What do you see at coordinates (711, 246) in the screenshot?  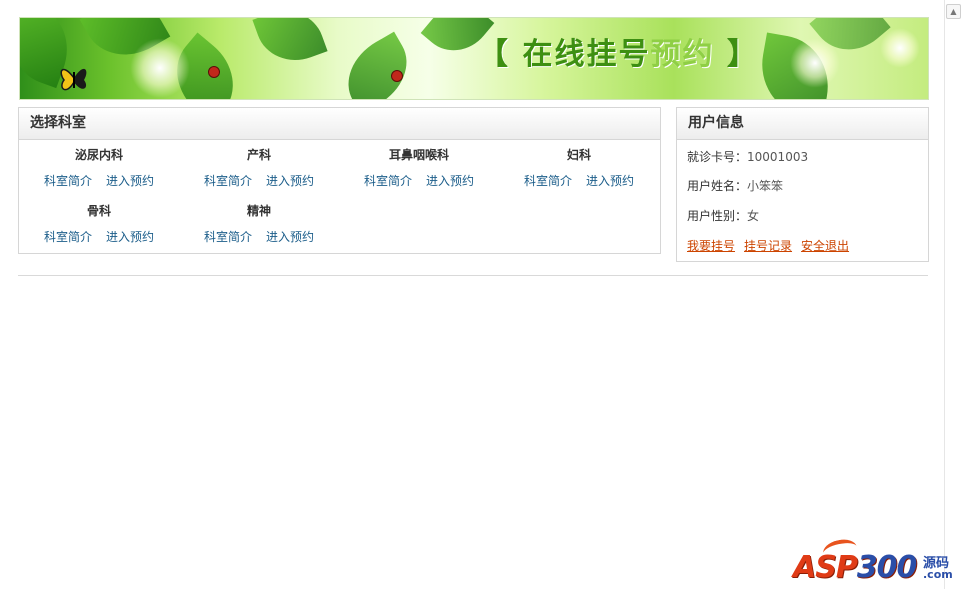 I see `register-link: 我要挂号` at bounding box center [711, 246].